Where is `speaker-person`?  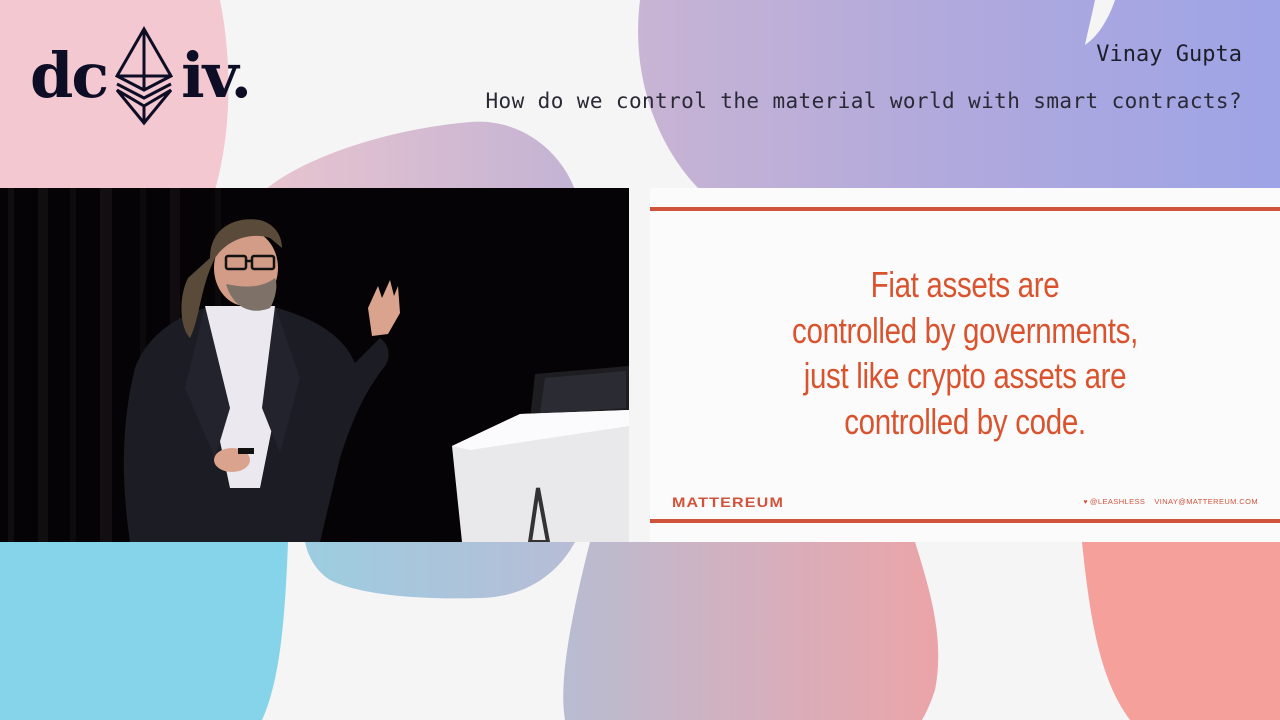
speaker-person is located at coordinates (261, 380).